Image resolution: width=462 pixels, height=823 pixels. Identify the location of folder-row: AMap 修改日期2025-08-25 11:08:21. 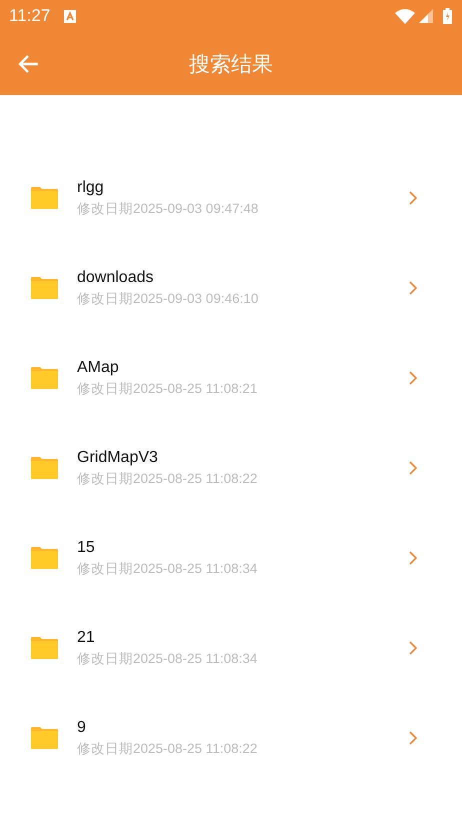
(231, 378).